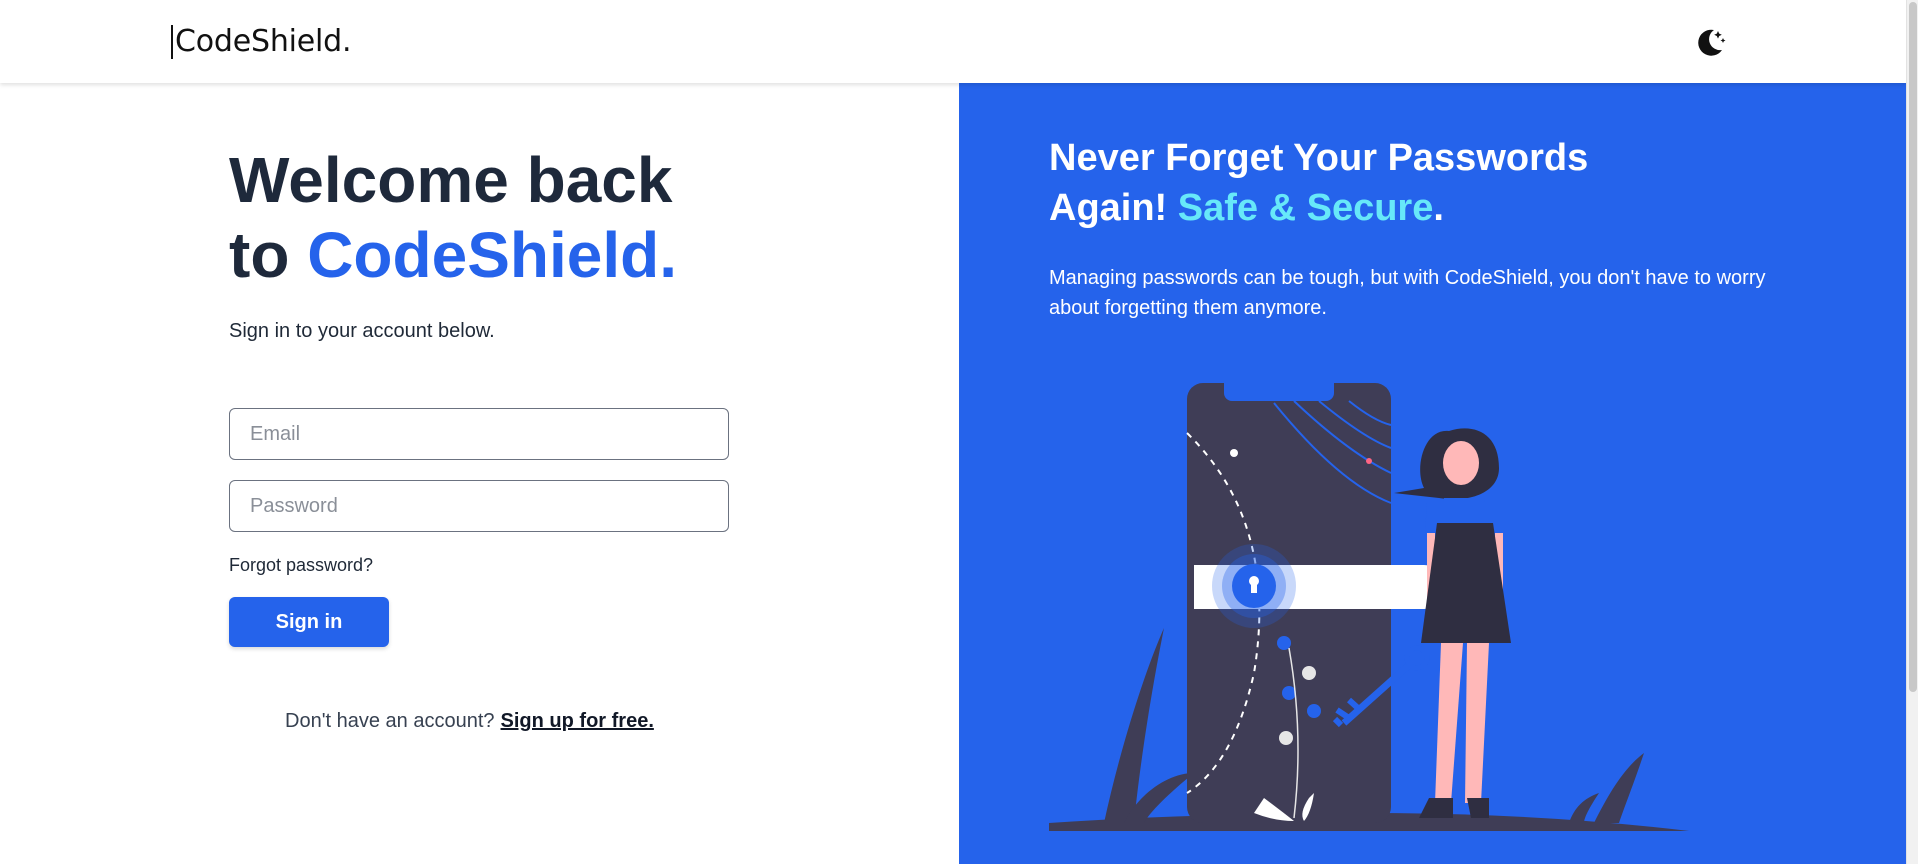  I want to click on forgot-password-link: Forgot password?, so click(301, 565).